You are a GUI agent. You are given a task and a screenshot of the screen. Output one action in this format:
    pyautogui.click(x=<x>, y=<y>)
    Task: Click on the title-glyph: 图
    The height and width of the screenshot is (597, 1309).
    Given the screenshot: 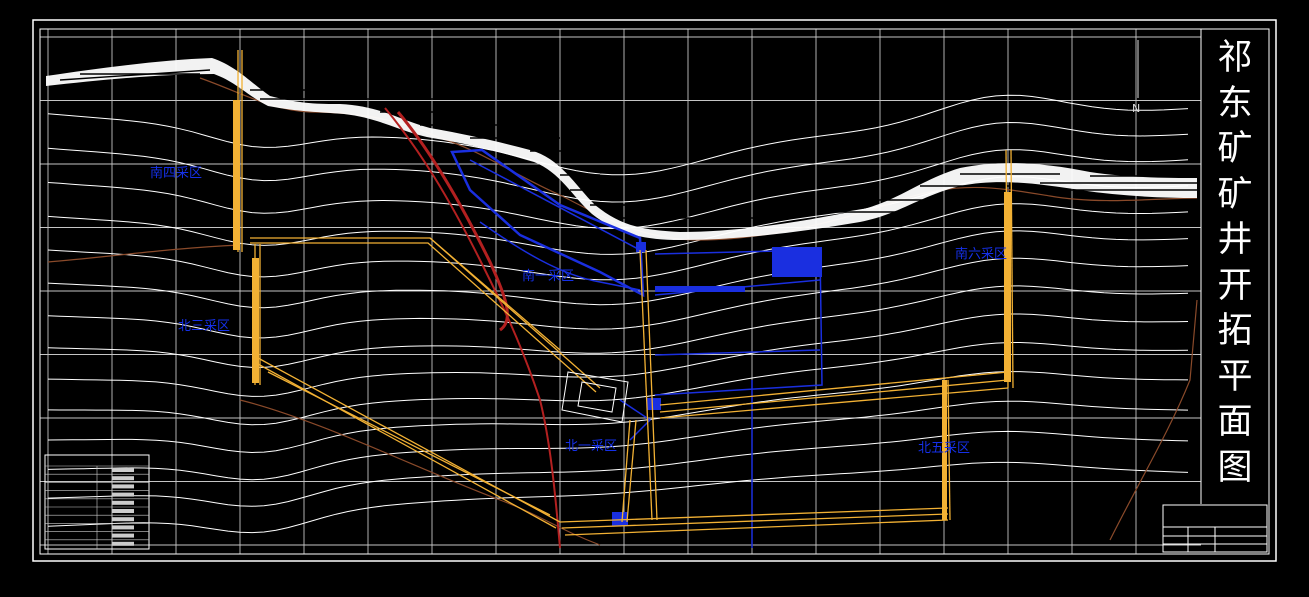 What is the action you would take?
    pyautogui.click(x=1235, y=467)
    